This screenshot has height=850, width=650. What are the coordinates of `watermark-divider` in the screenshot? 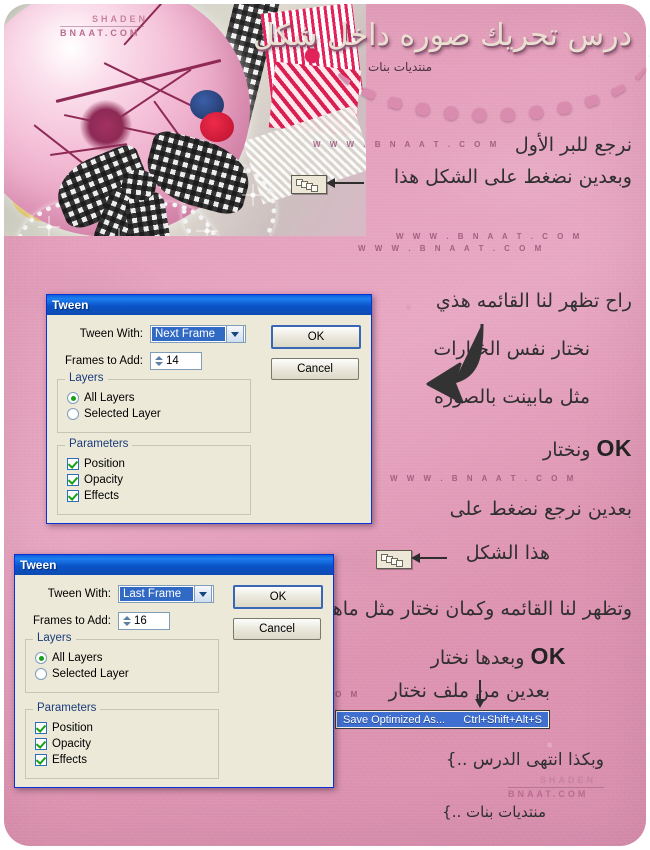 It's located at (102, 26).